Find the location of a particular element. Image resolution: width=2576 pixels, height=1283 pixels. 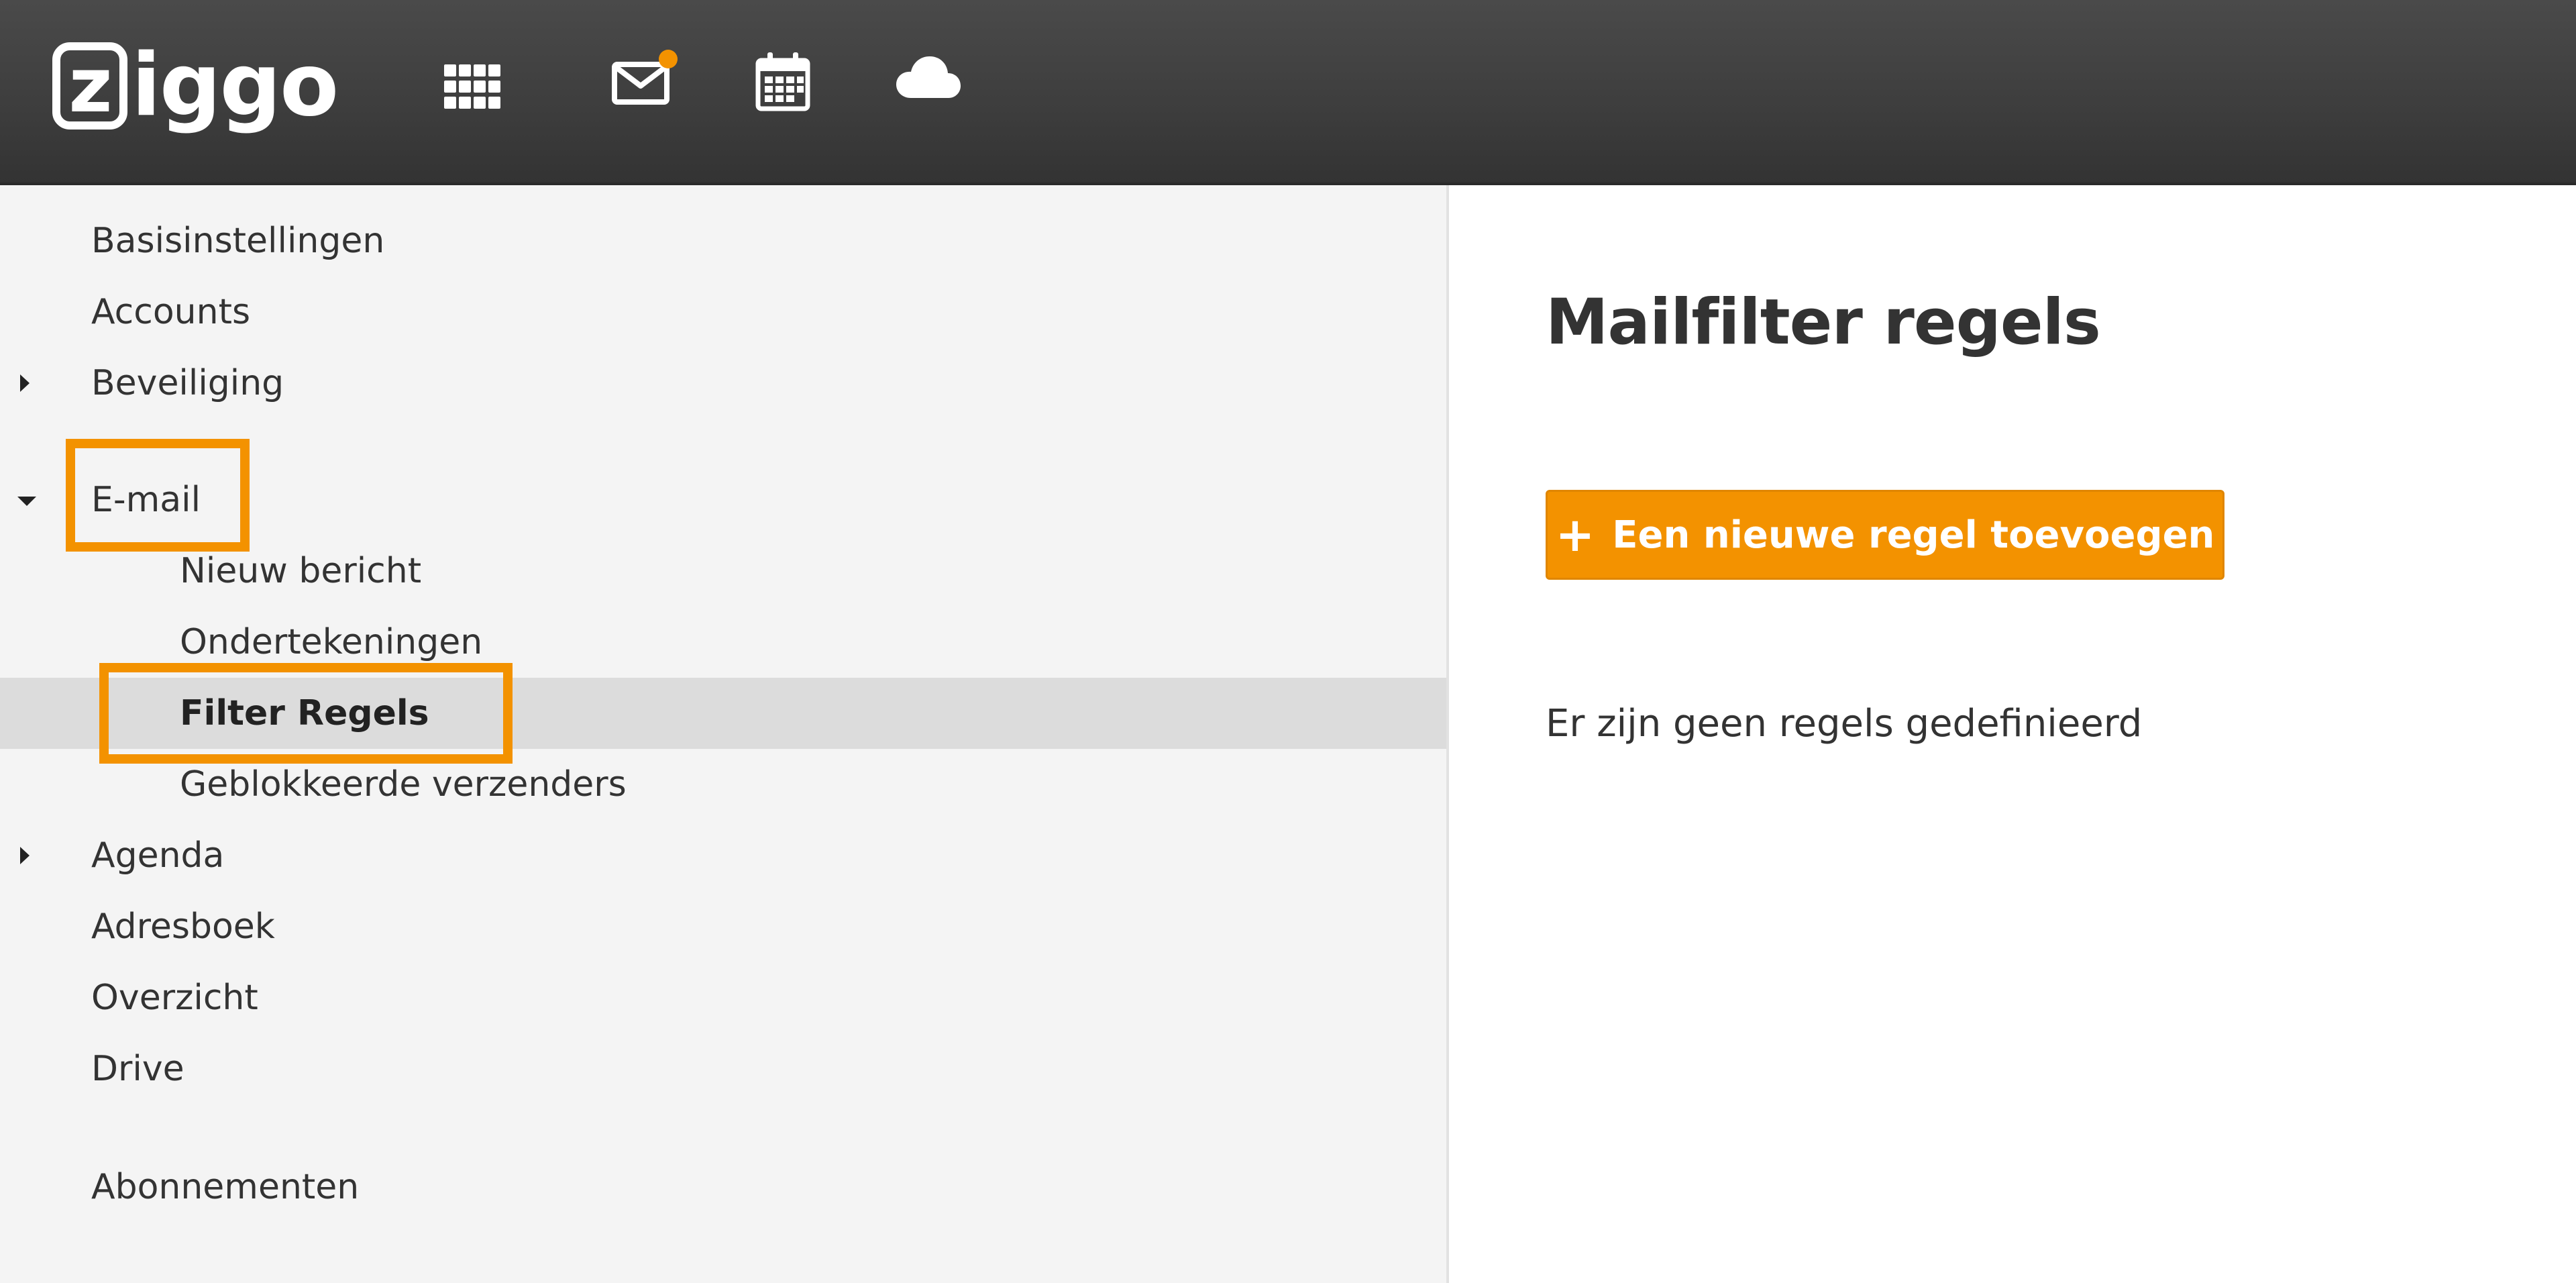

sidebar-item-label: Nieuw bericht is located at coordinates (301, 571).